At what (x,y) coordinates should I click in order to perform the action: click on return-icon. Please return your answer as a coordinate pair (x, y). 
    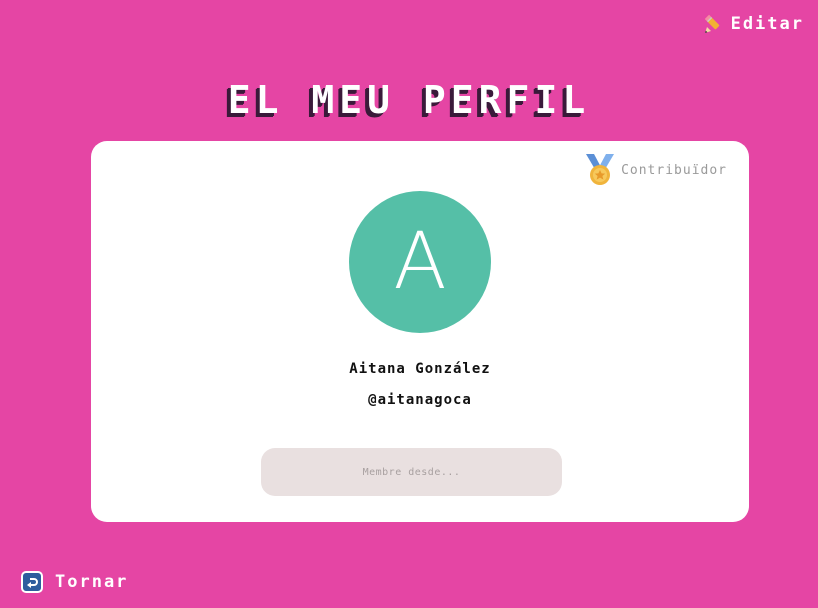
    Looking at the image, I should click on (32, 582).